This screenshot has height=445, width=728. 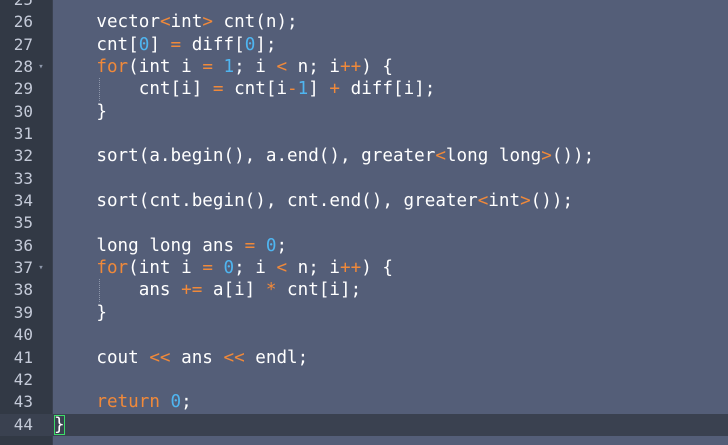 What do you see at coordinates (255, 89) in the screenshot?
I see `code-token: cnt[i` at bounding box center [255, 89].